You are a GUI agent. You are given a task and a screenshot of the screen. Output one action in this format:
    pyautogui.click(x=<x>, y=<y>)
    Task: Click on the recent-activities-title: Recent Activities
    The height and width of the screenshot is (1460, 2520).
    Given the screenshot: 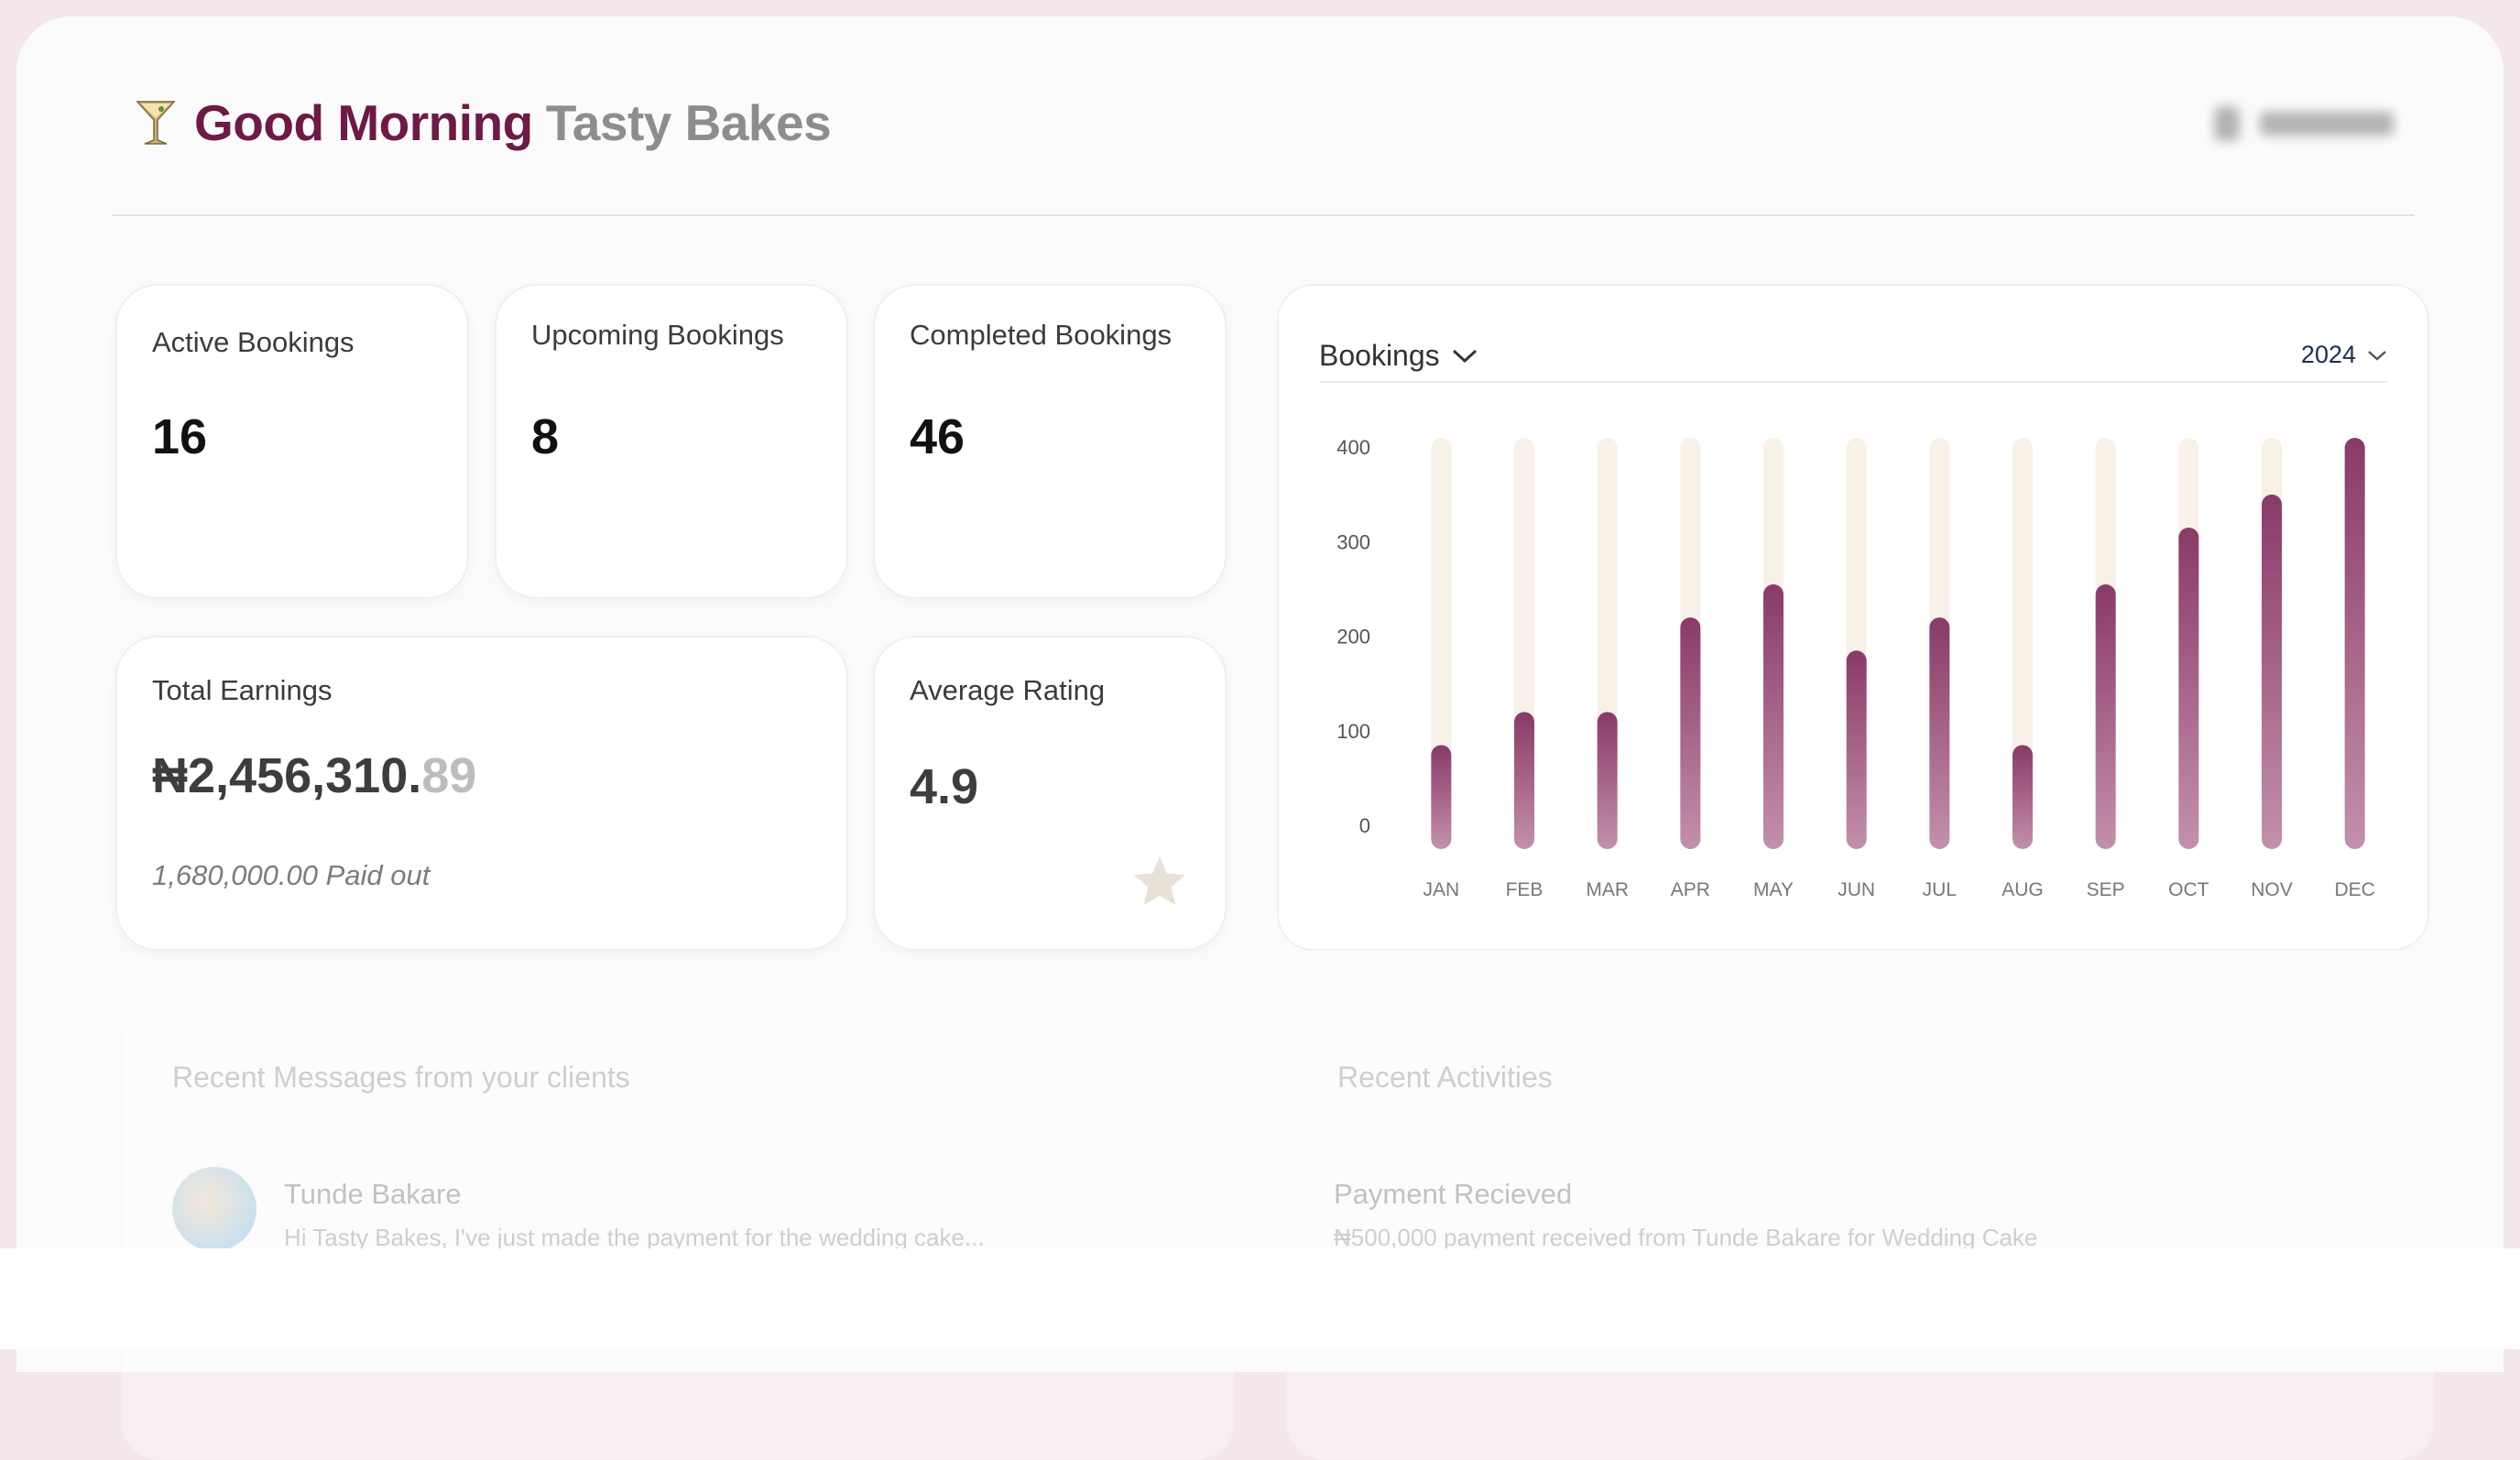 What is the action you would take?
    pyautogui.click(x=1445, y=1078)
    